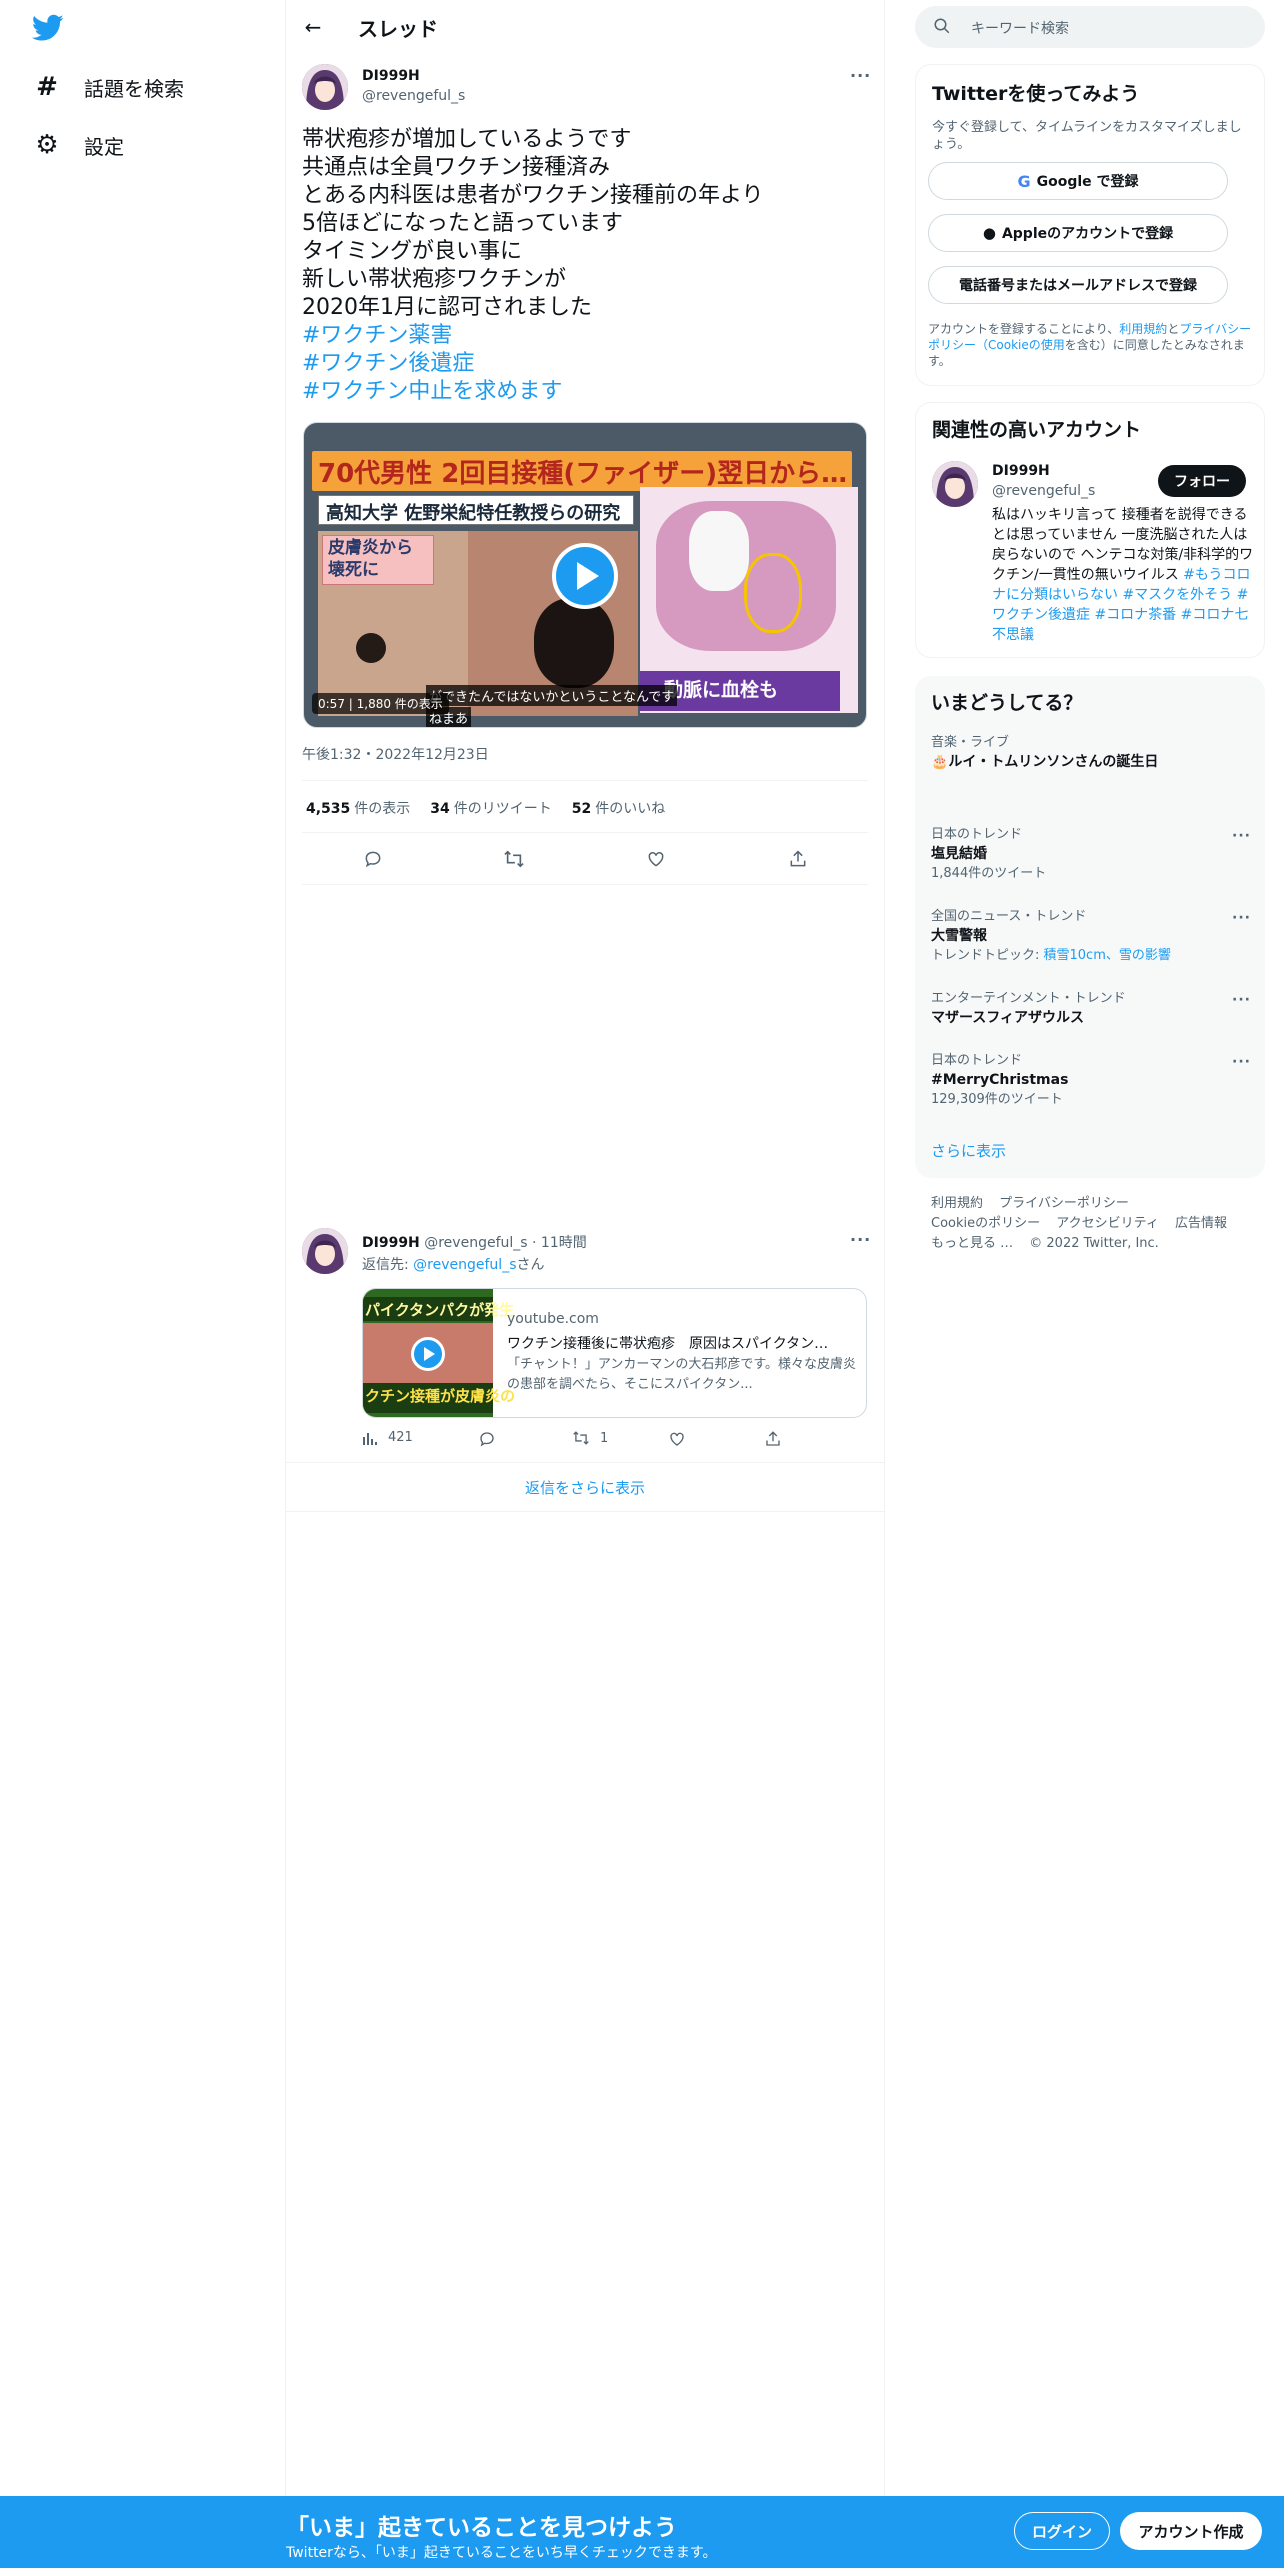  I want to click on author-name: DI999H, so click(391, 76).